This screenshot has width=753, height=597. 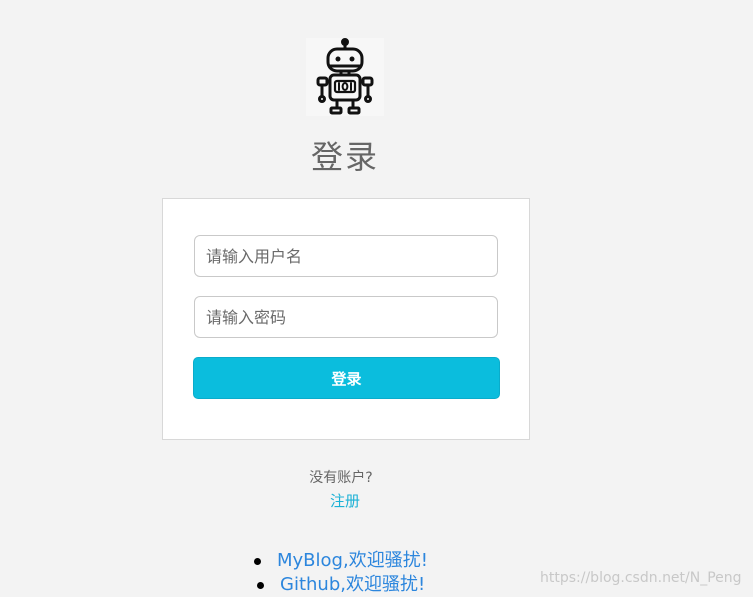 I want to click on page-title: 登录, so click(x=344, y=157).